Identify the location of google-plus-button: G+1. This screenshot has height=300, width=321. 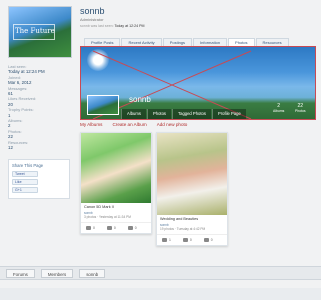
(25, 189).